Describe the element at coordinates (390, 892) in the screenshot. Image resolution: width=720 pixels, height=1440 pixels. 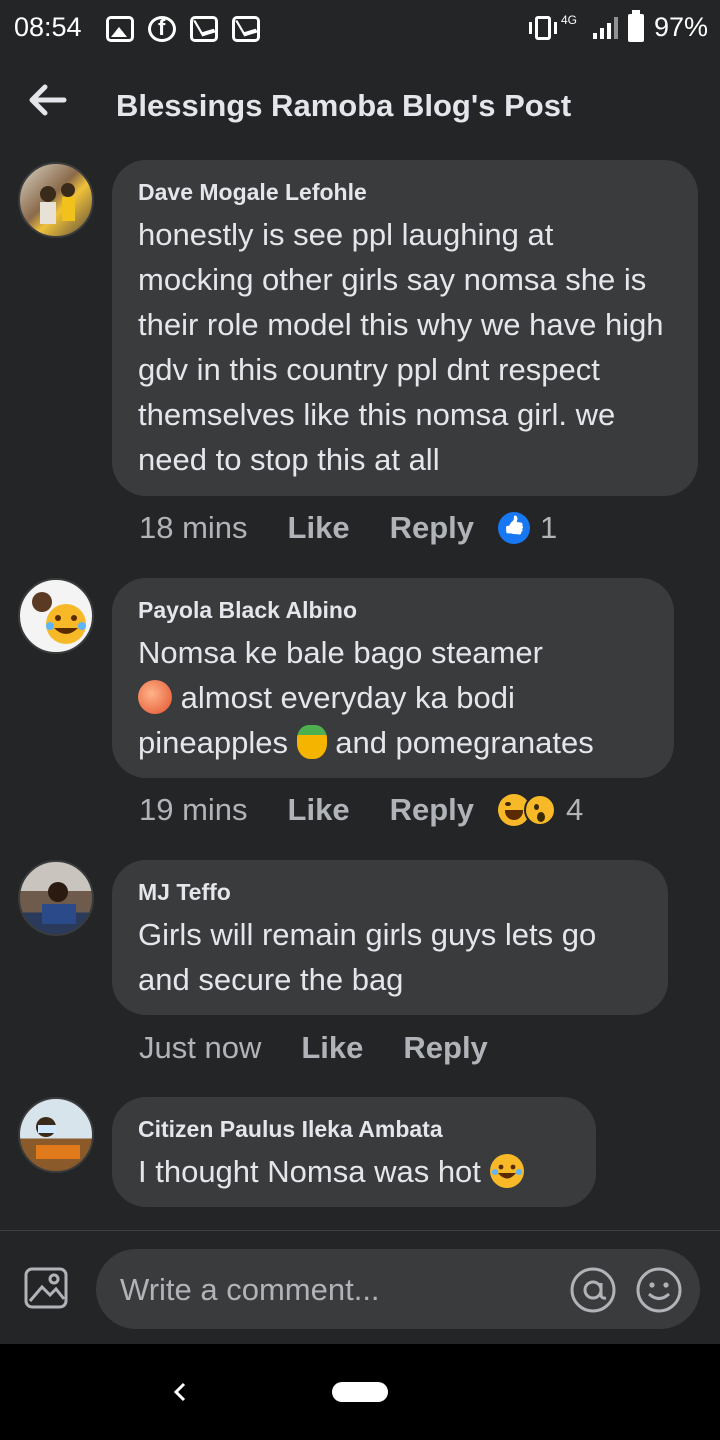
I see `comment-author: MJ Teffo` at that location.